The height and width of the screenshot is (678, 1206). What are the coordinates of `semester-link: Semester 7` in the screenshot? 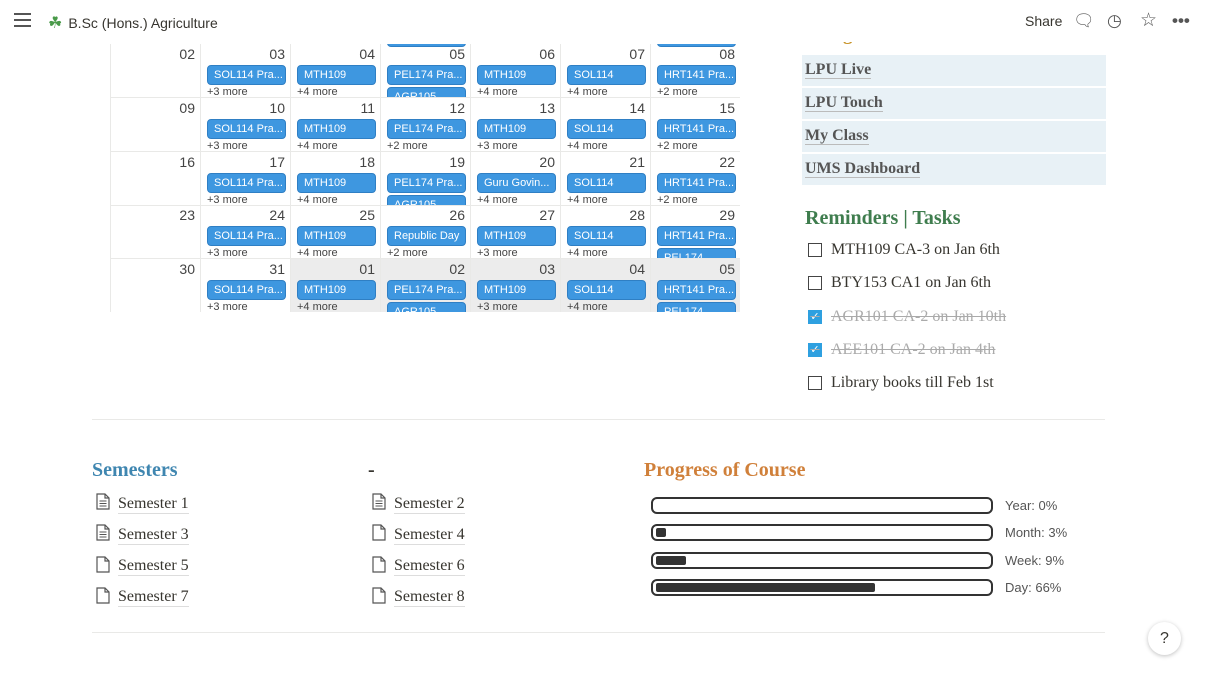 It's located at (142, 598).